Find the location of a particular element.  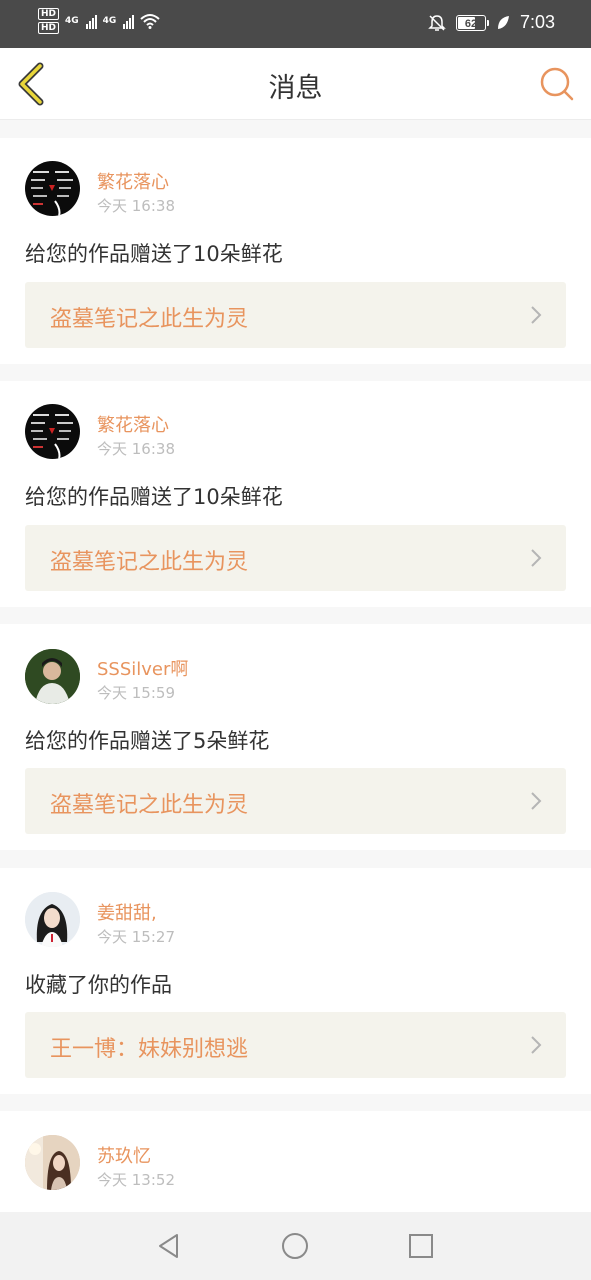

home-circle-icon is located at coordinates (295, 1246).